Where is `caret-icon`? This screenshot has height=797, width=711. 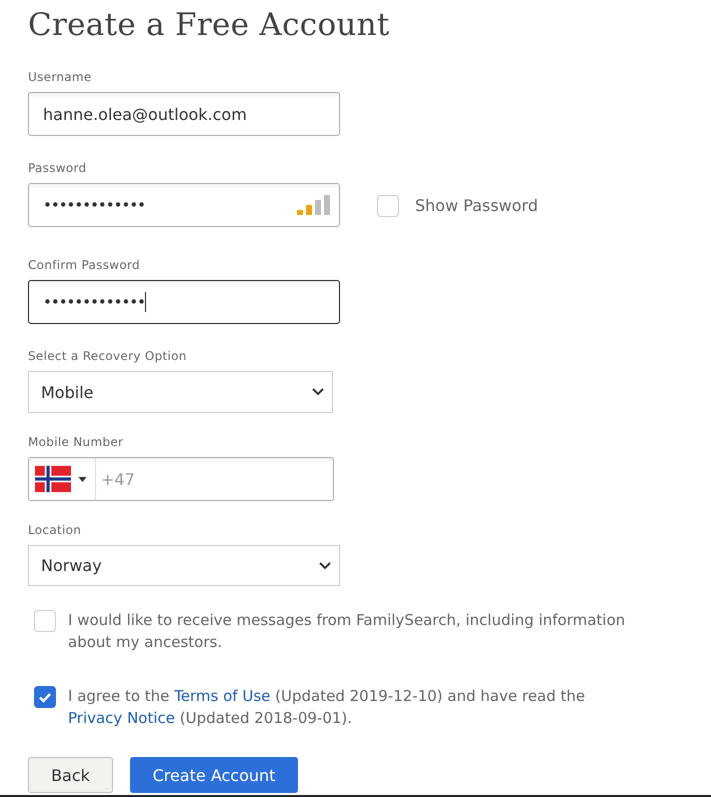
caret-icon is located at coordinates (82, 479).